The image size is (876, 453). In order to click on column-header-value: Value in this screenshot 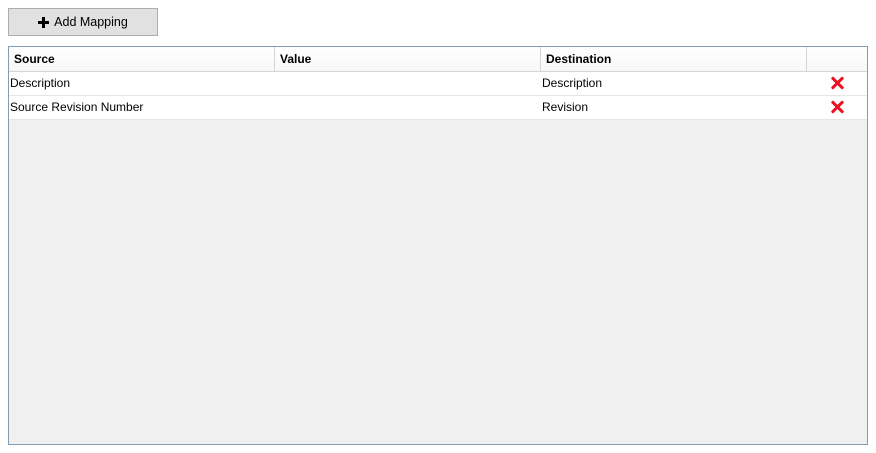, I will do `click(408, 59)`.